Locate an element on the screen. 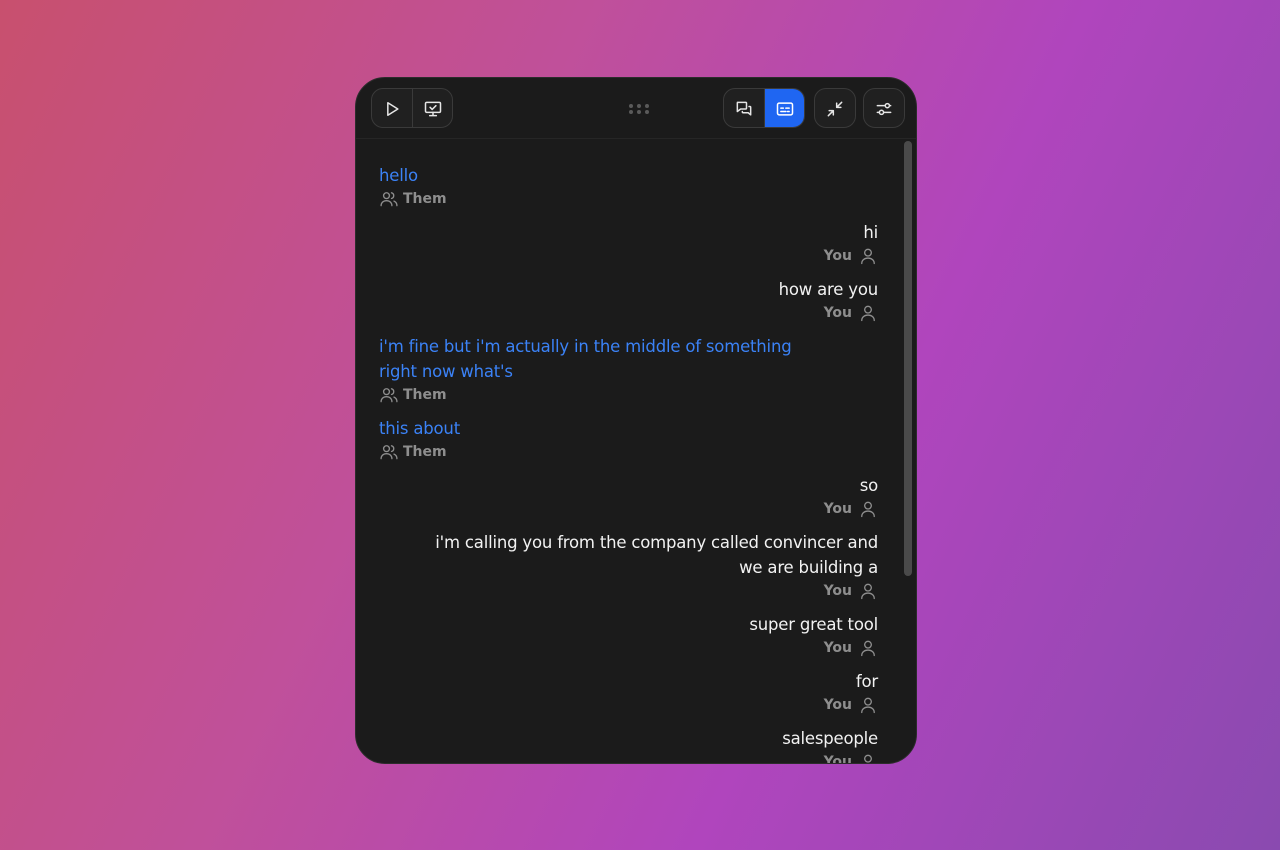  screen-share-button is located at coordinates (432, 108).